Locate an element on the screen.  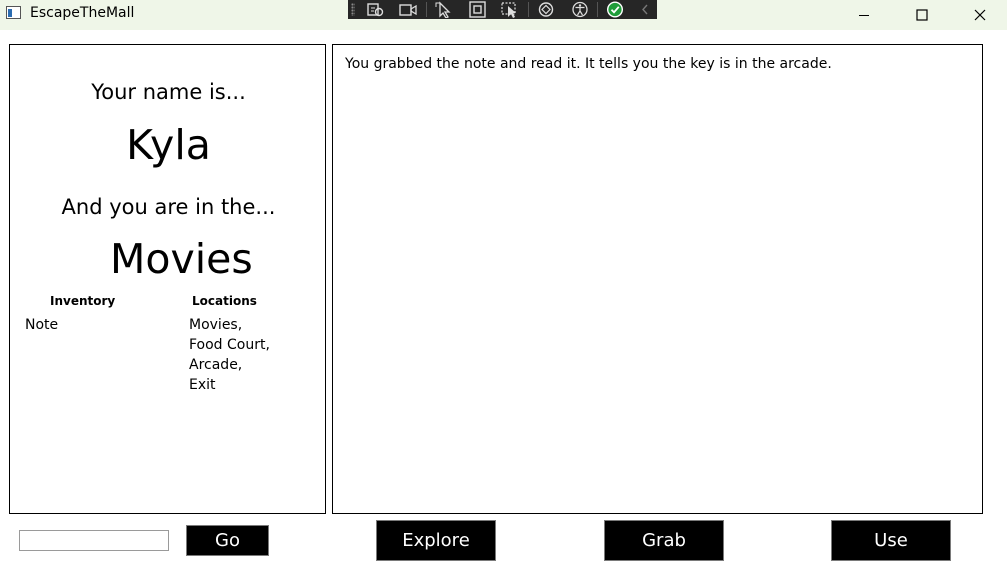
locations-list: Movies, Food Court, Arcade, Exit is located at coordinates (229, 355).